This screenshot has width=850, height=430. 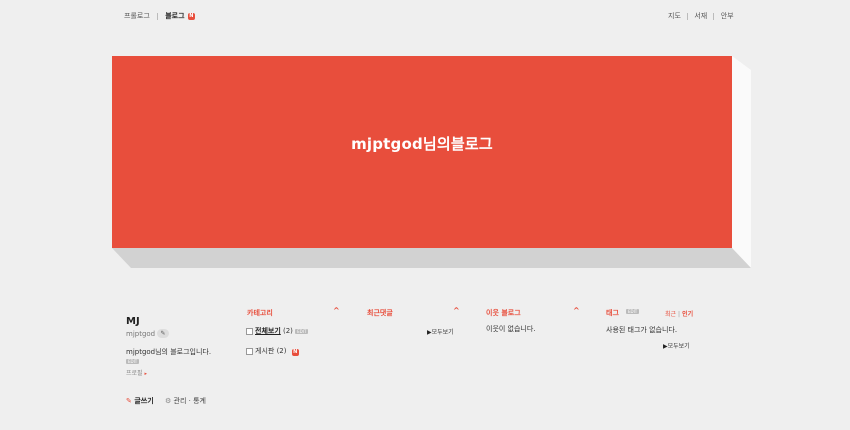 I want to click on banner-bottom-face, so click(x=431, y=258).